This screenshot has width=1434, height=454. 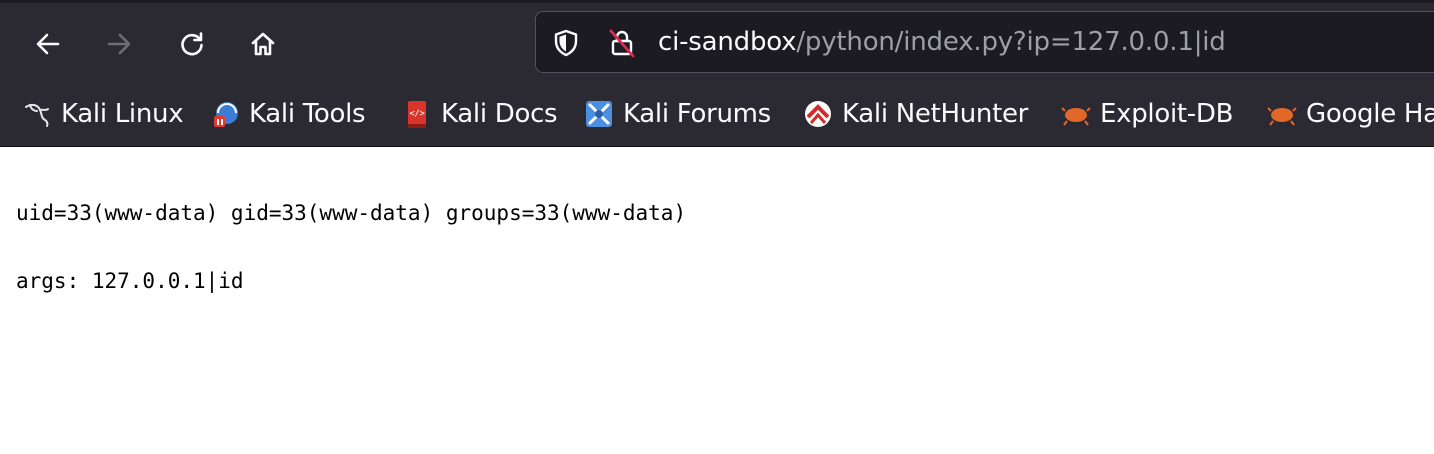 I want to click on site-security-button, so click(x=622, y=43).